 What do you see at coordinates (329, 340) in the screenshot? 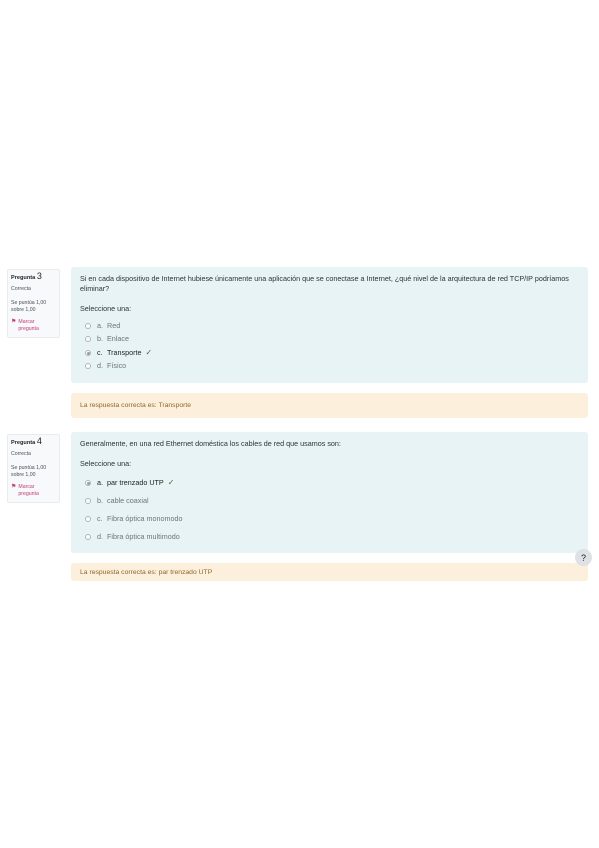
I see `answer-option-b: b. Enlace` at bounding box center [329, 340].